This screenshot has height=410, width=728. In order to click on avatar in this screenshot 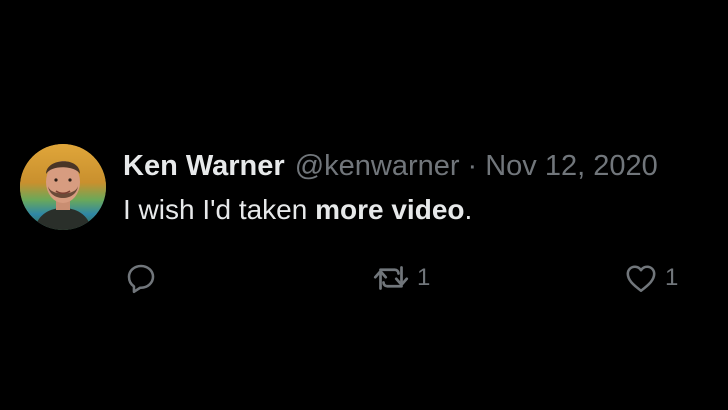, I will do `click(63, 187)`.